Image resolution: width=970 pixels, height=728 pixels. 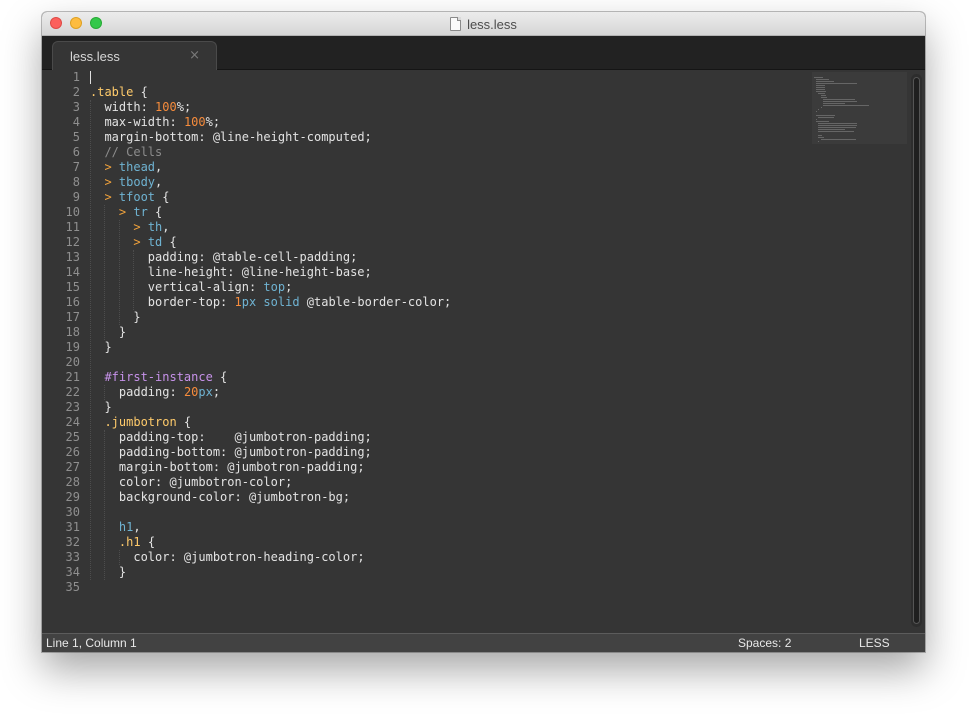 What do you see at coordinates (72, 347) in the screenshot?
I see `line-number: 19` at bounding box center [72, 347].